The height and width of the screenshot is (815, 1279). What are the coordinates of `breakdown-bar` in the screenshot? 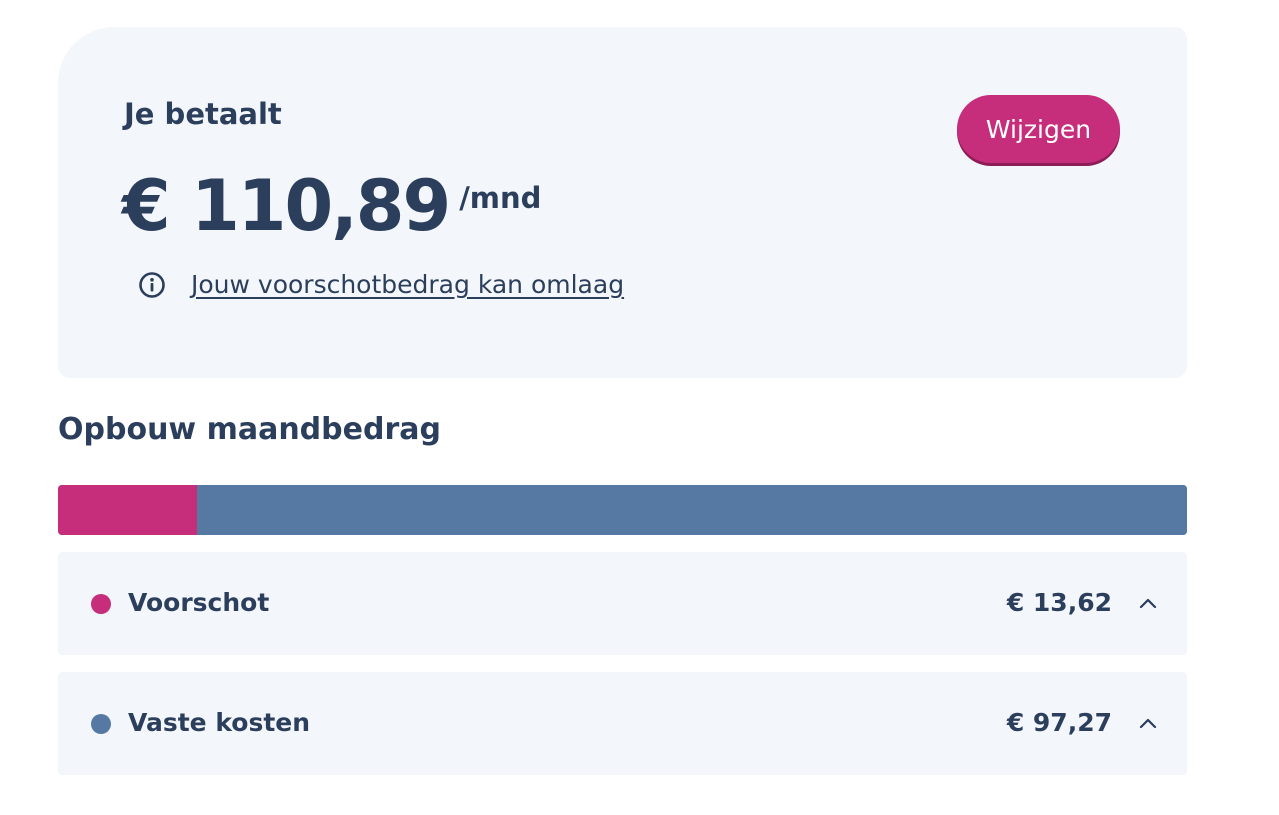 It's located at (622, 510).